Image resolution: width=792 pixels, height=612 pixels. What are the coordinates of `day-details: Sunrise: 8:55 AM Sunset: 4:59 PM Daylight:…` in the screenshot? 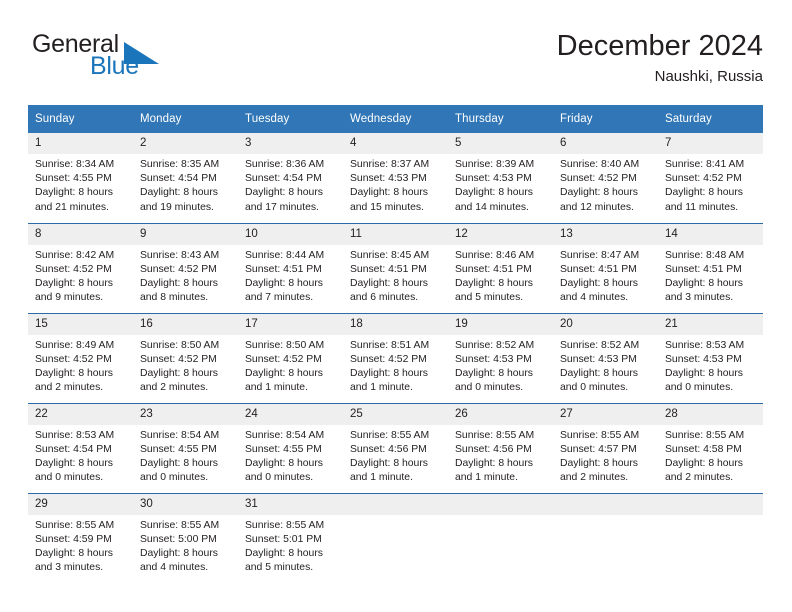 It's located at (80, 545).